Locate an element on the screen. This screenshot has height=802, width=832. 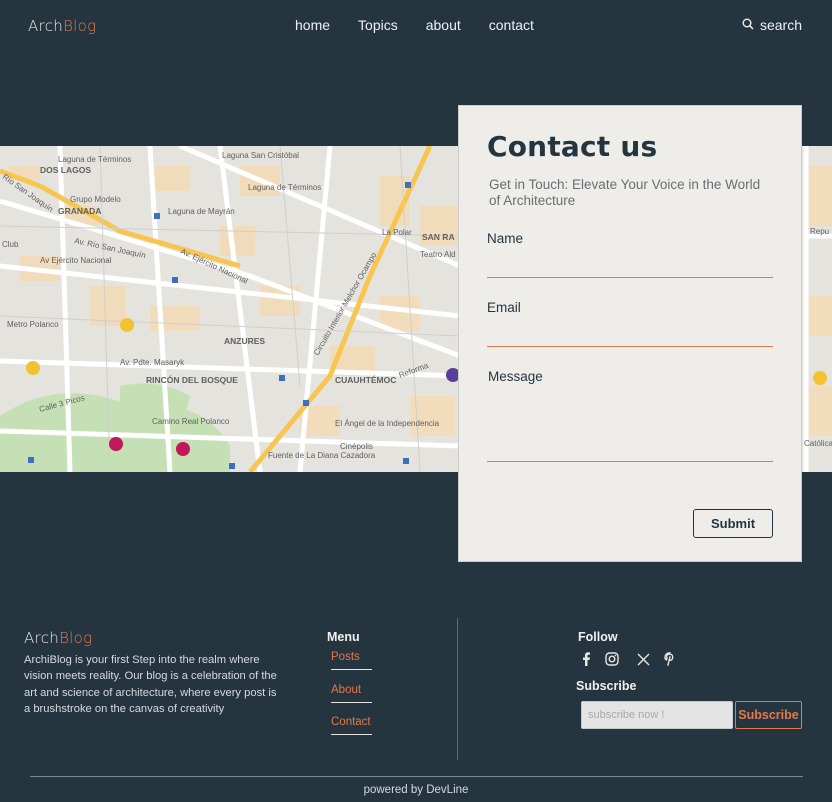
map-label: Fuente de La Diana Cazadora is located at coordinates (322, 455).